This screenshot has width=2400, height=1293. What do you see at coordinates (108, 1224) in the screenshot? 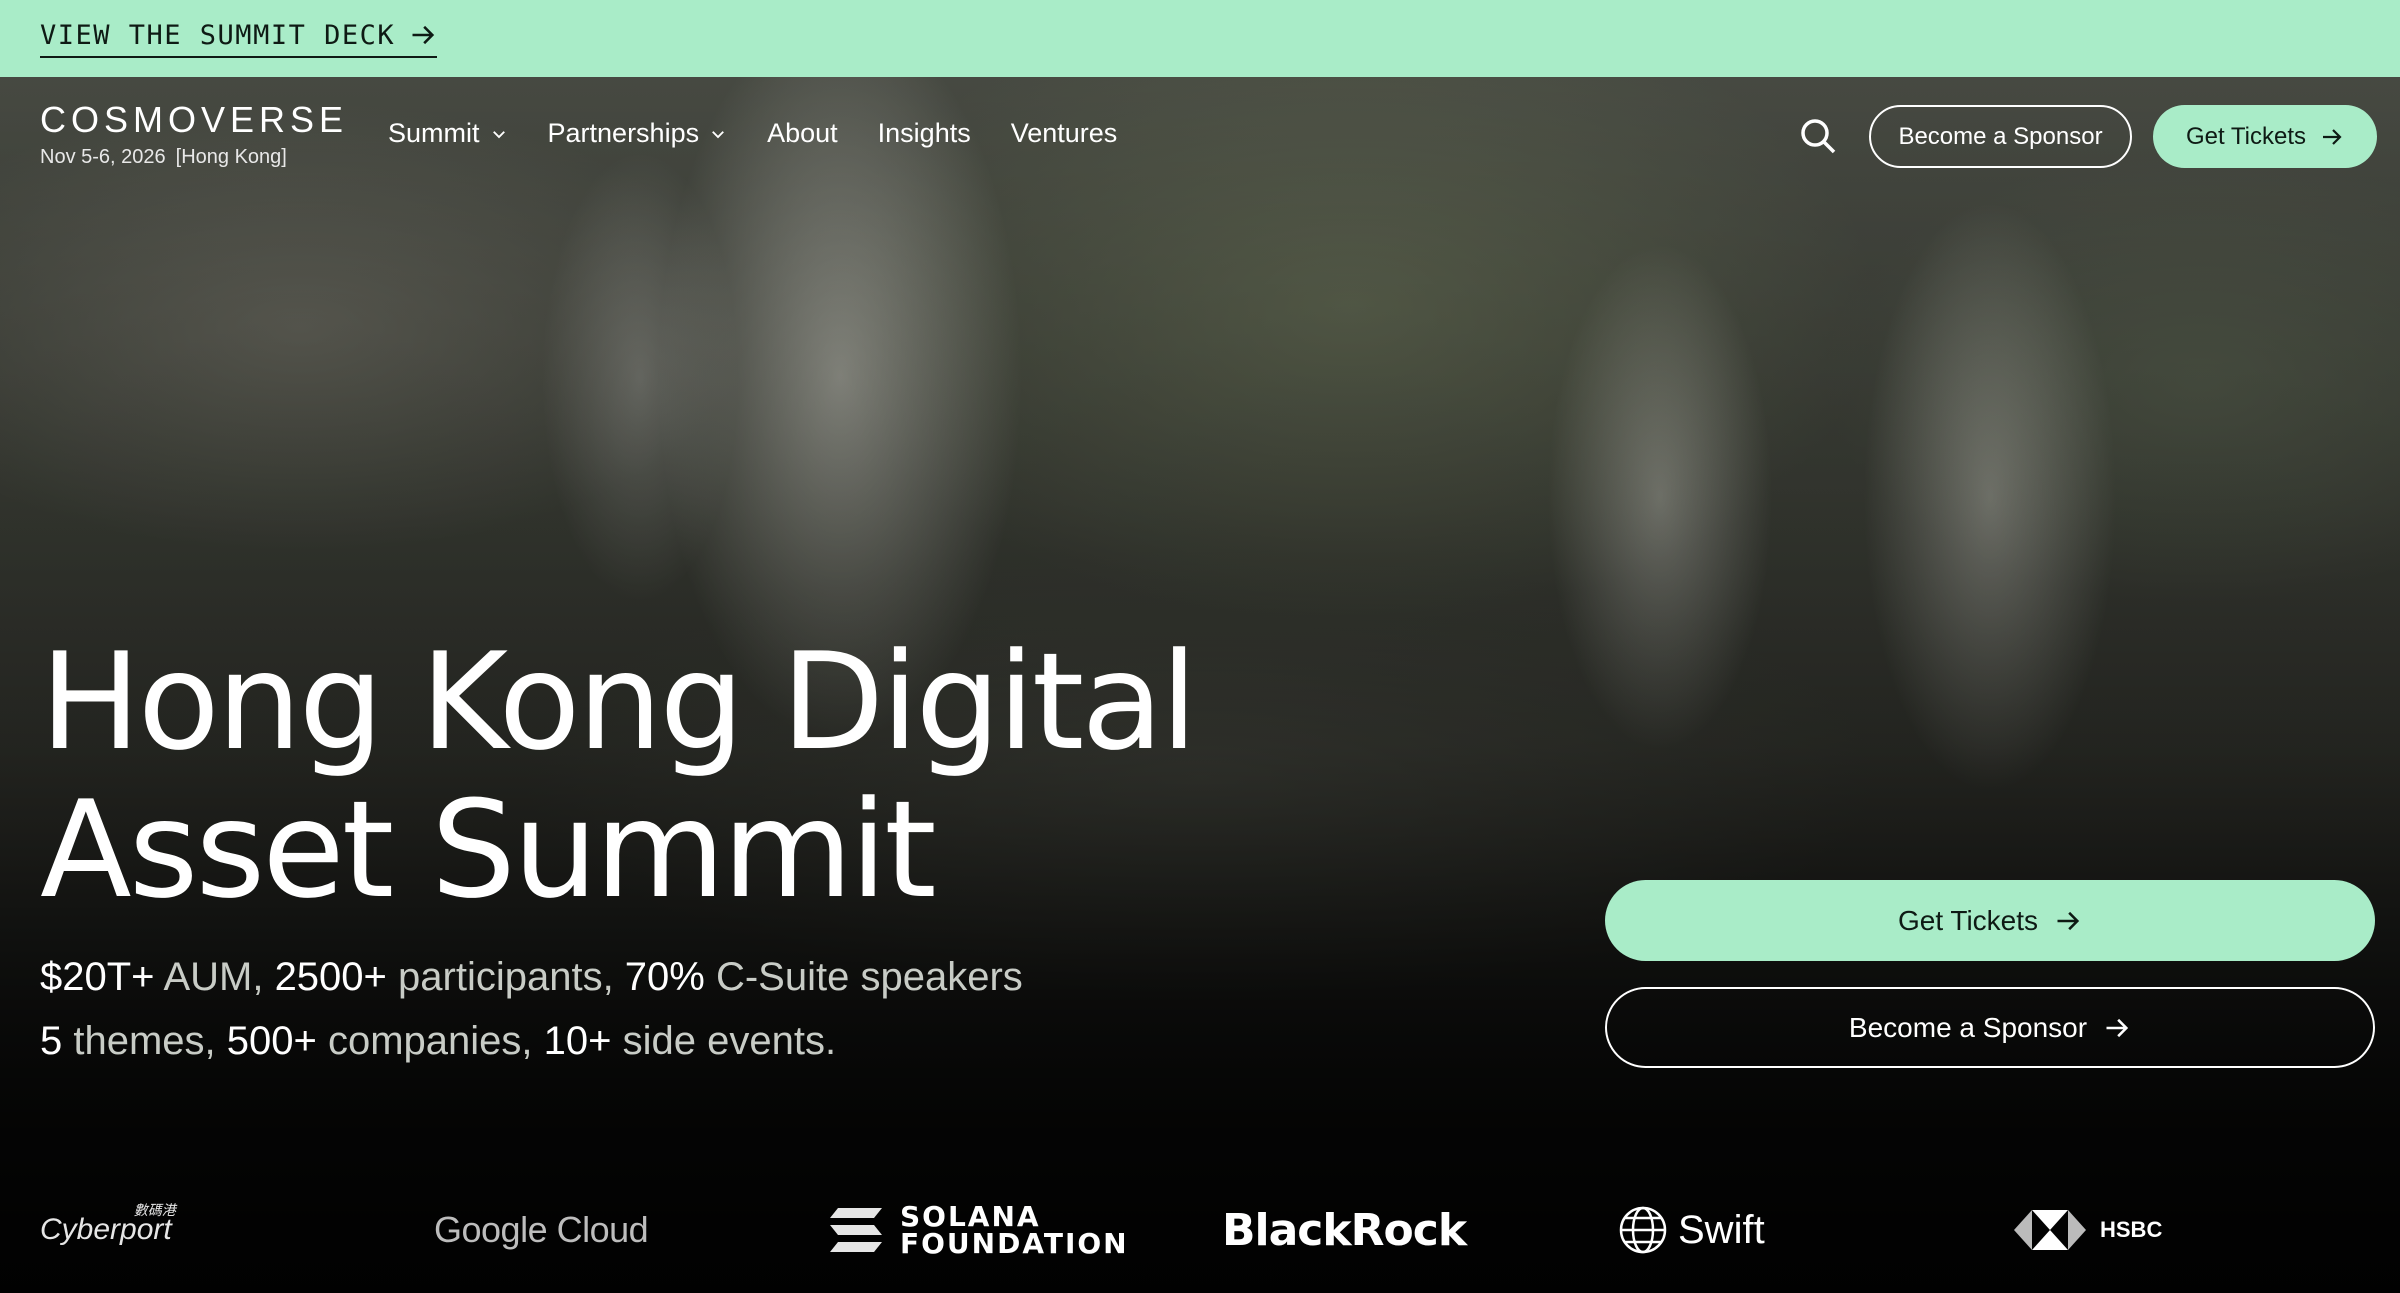
I see `partner-logo-cyberport: Cyberport 數碼港` at bounding box center [108, 1224].